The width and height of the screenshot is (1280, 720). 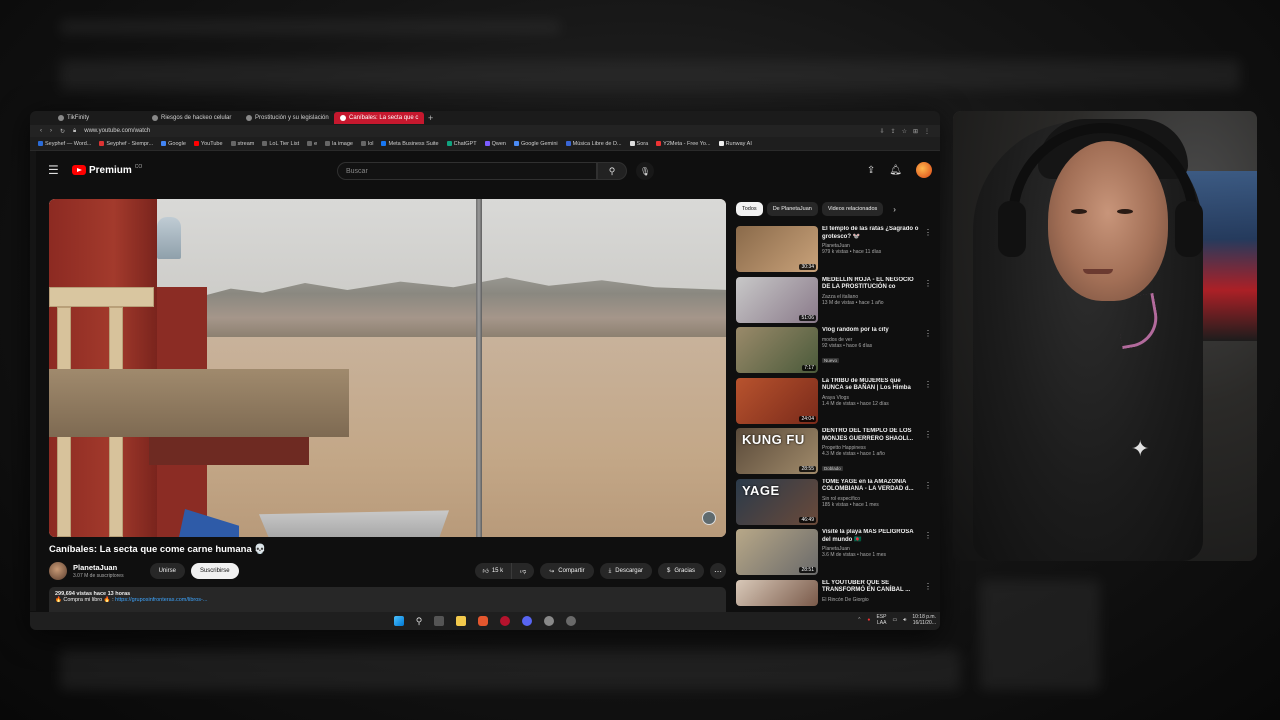 I want to click on discord-icon, so click(x=527, y=621).